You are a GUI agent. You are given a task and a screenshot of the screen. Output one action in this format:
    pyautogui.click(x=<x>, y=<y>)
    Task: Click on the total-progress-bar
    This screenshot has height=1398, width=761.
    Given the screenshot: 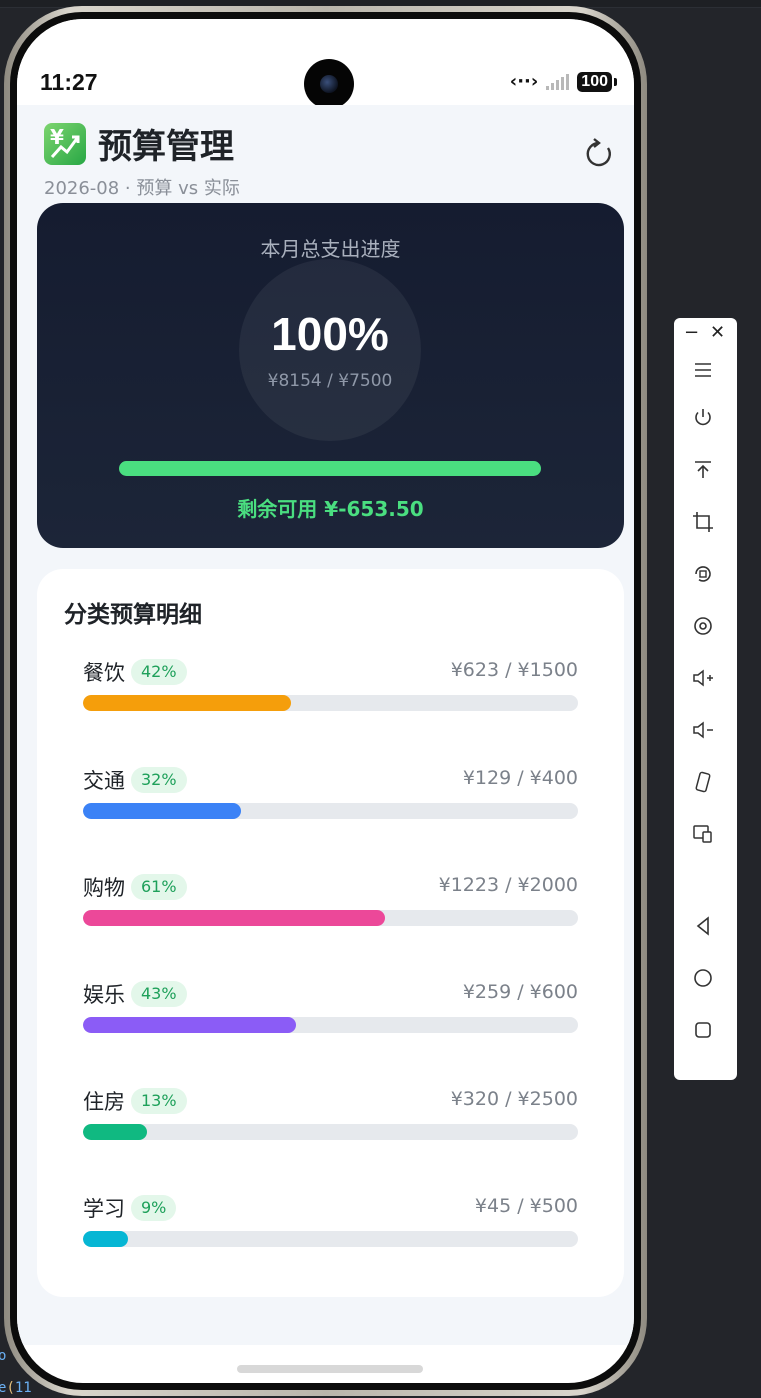 What is the action you would take?
    pyautogui.click(x=330, y=468)
    